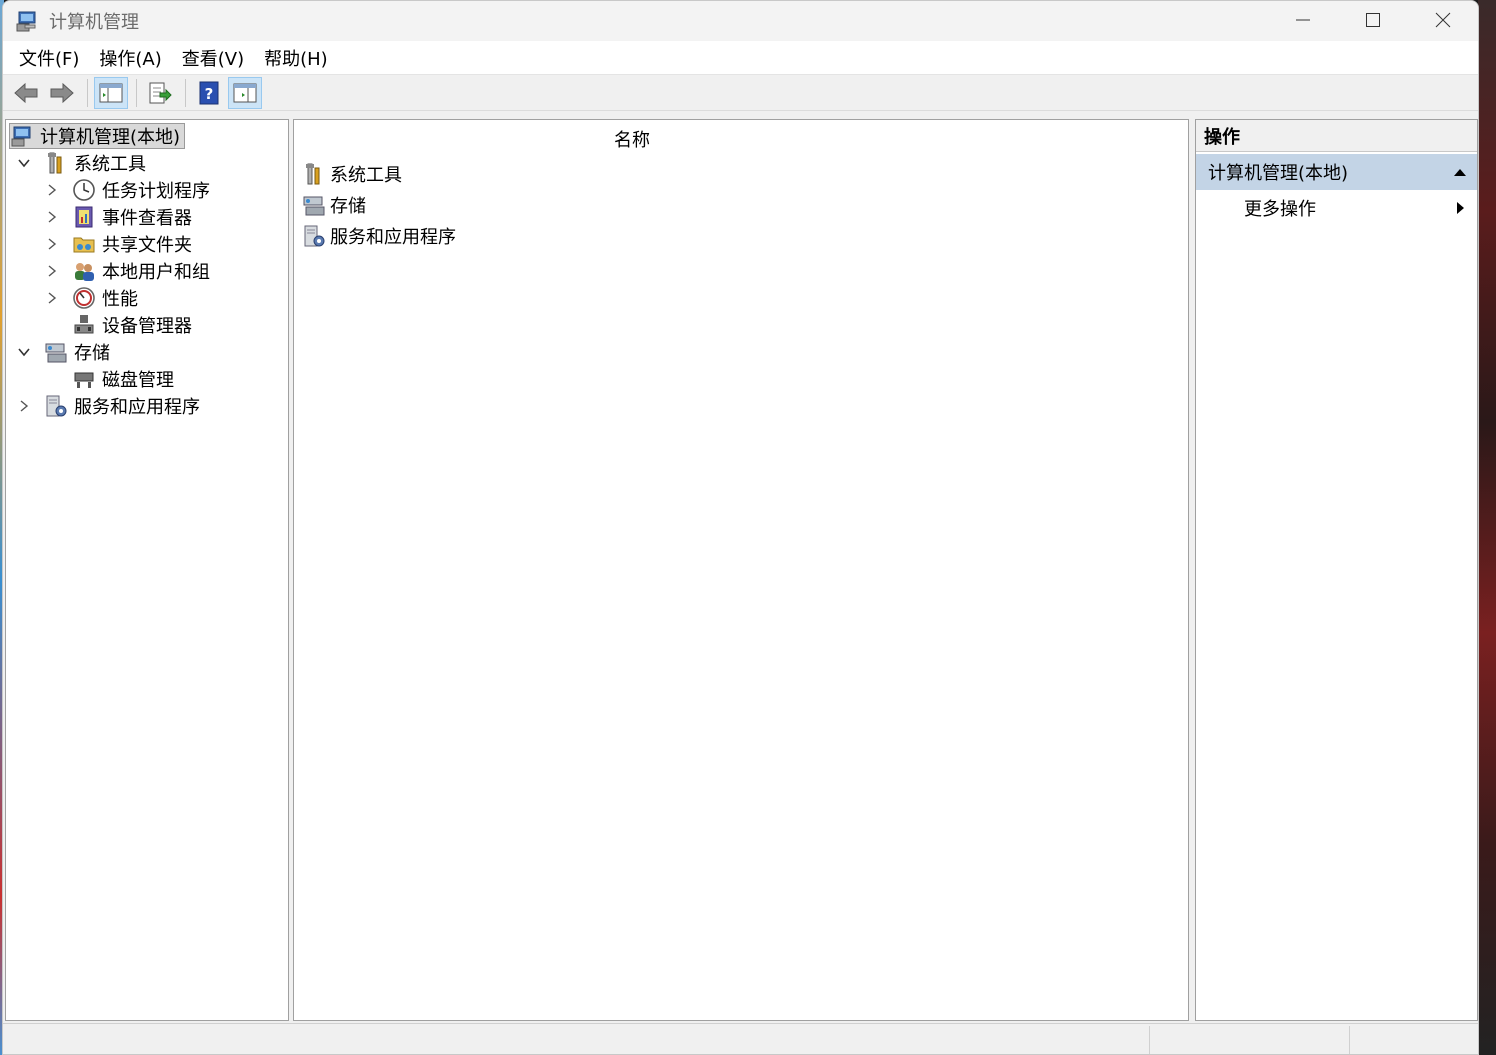 The height and width of the screenshot is (1055, 1496). I want to click on tree-item-root: 计算机管理(本地), so click(97, 136).